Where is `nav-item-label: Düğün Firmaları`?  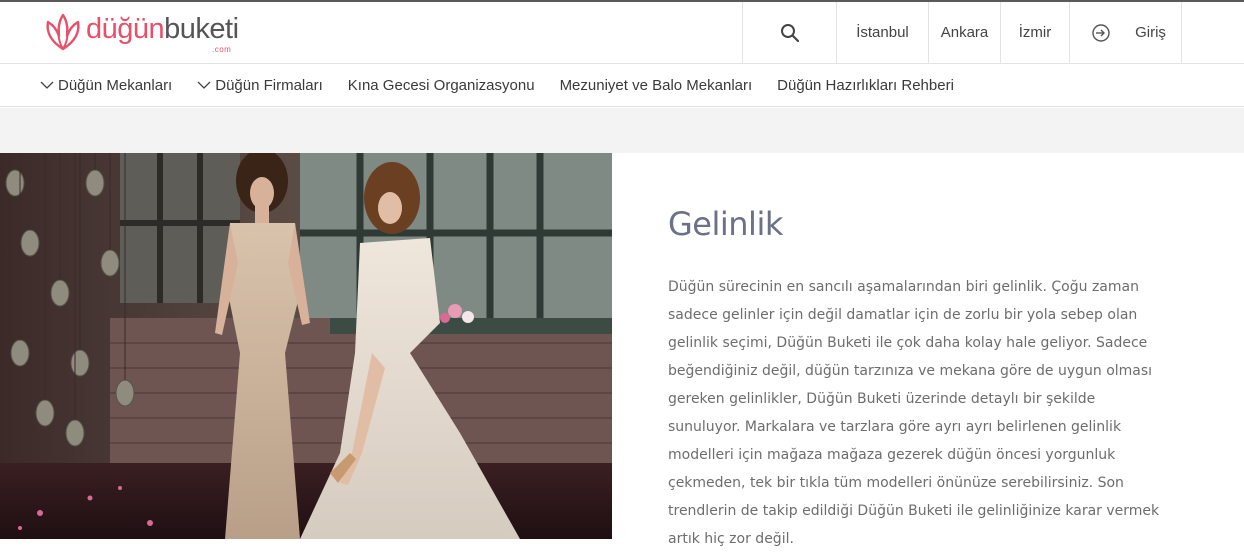
nav-item-label: Düğün Firmaları is located at coordinates (269, 85).